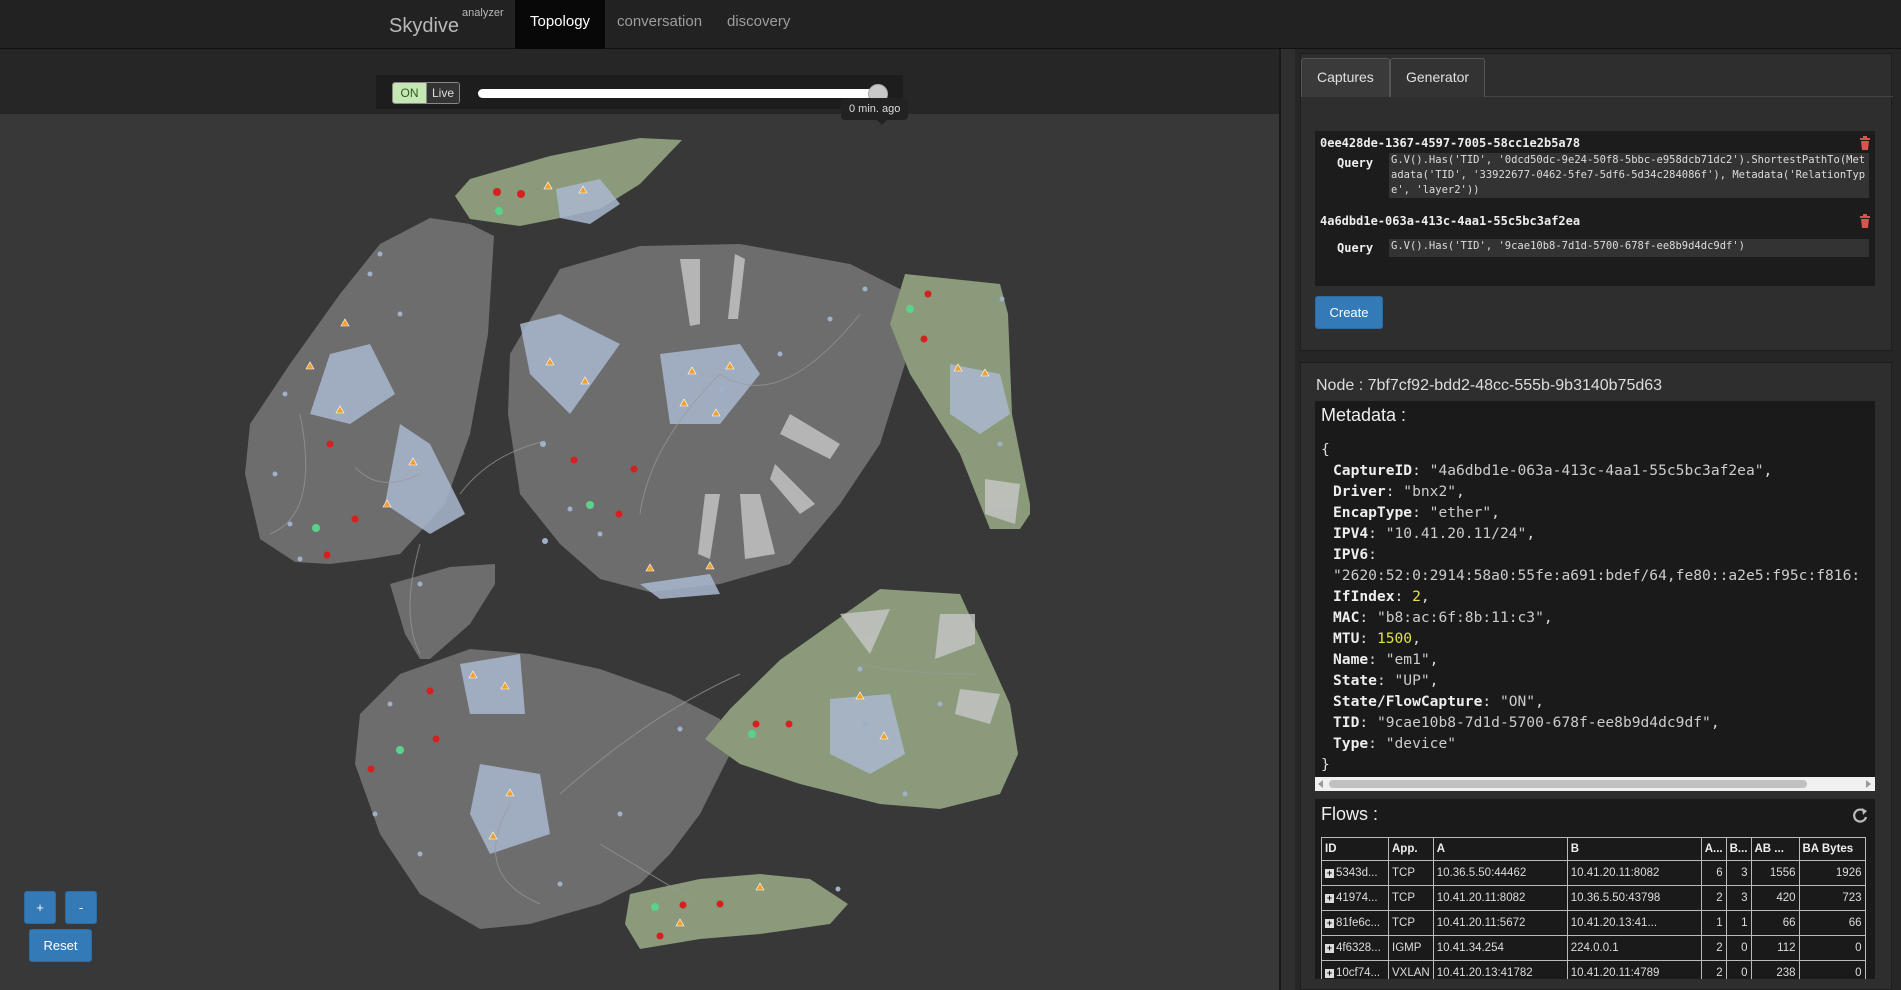 This screenshot has height=990, width=1901. Describe the element at coordinates (442, 611) in the screenshot. I see `host-hull` at that location.